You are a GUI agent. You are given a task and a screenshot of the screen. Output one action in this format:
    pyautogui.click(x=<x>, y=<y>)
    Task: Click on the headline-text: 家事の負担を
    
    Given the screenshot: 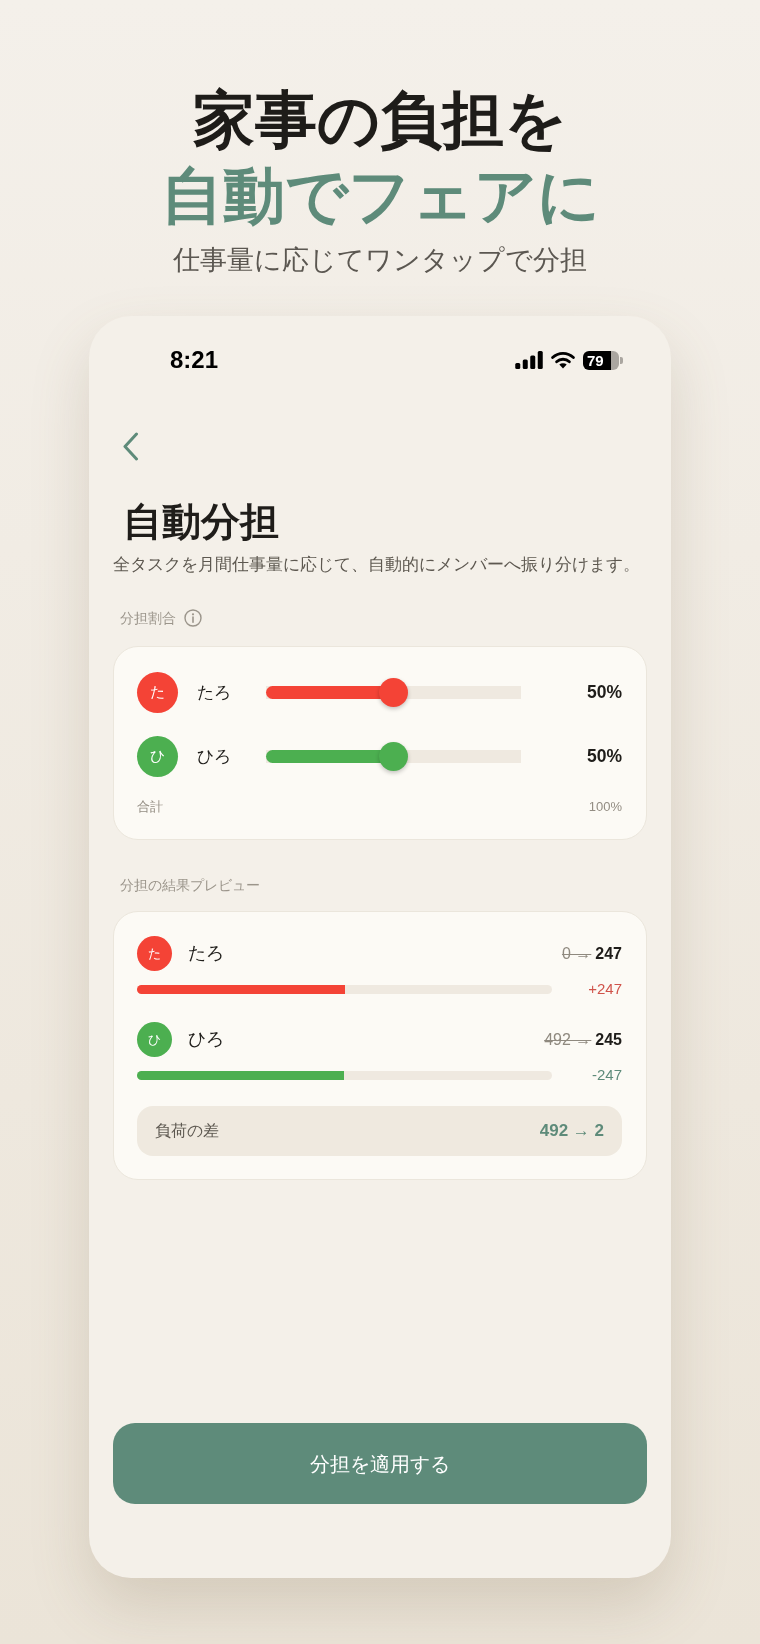 What is the action you would take?
    pyautogui.click(x=380, y=120)
    